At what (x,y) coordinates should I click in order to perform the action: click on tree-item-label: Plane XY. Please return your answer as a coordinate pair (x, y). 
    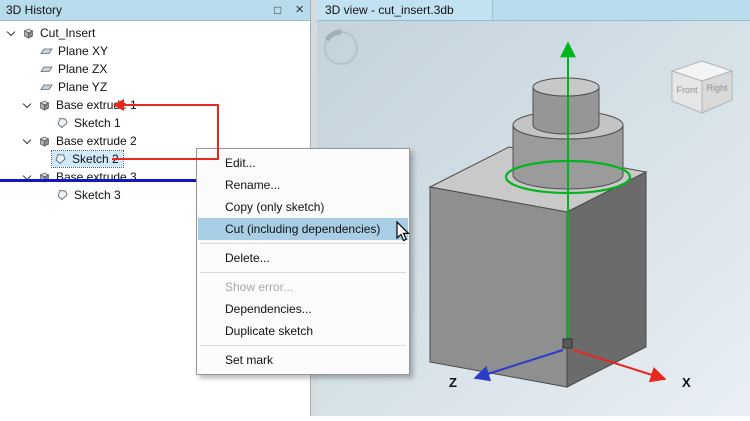
    Looking at the image, I should click on (83, 51).